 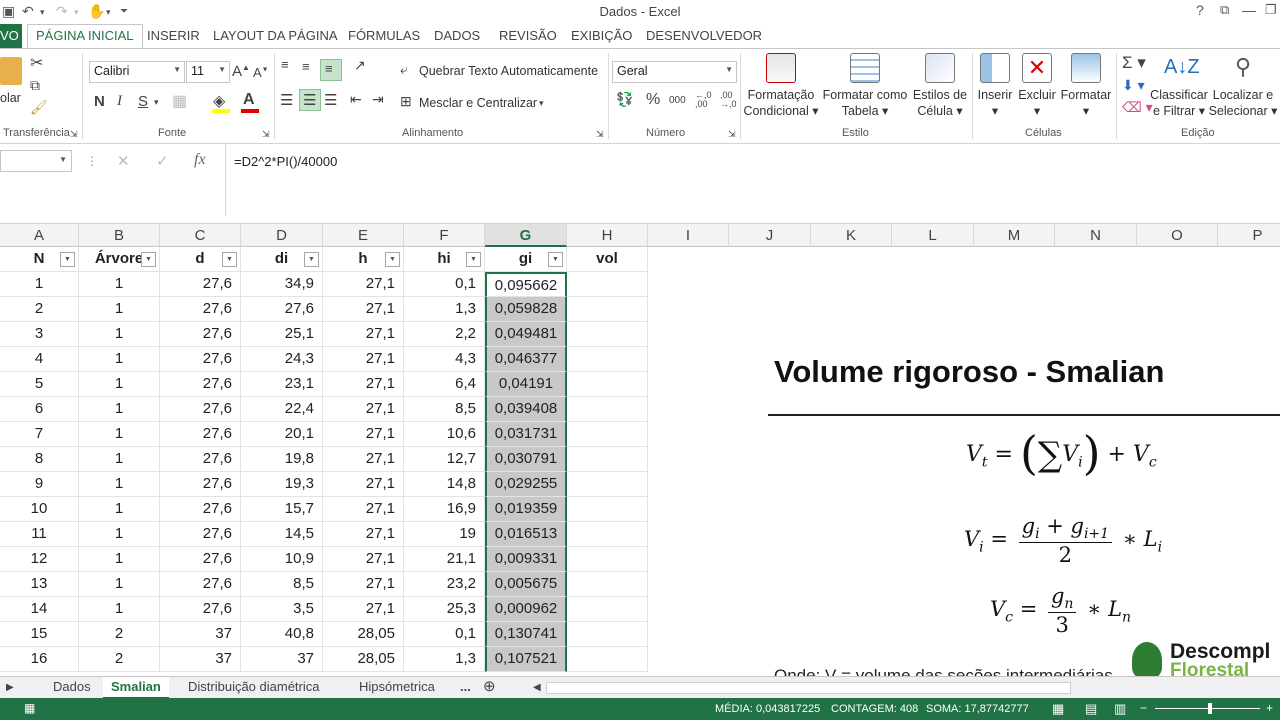 What do you see at coordinates (607, 259) in the screenshot?
I see `table-header-cell: vol` at bounding box center [607, 259].